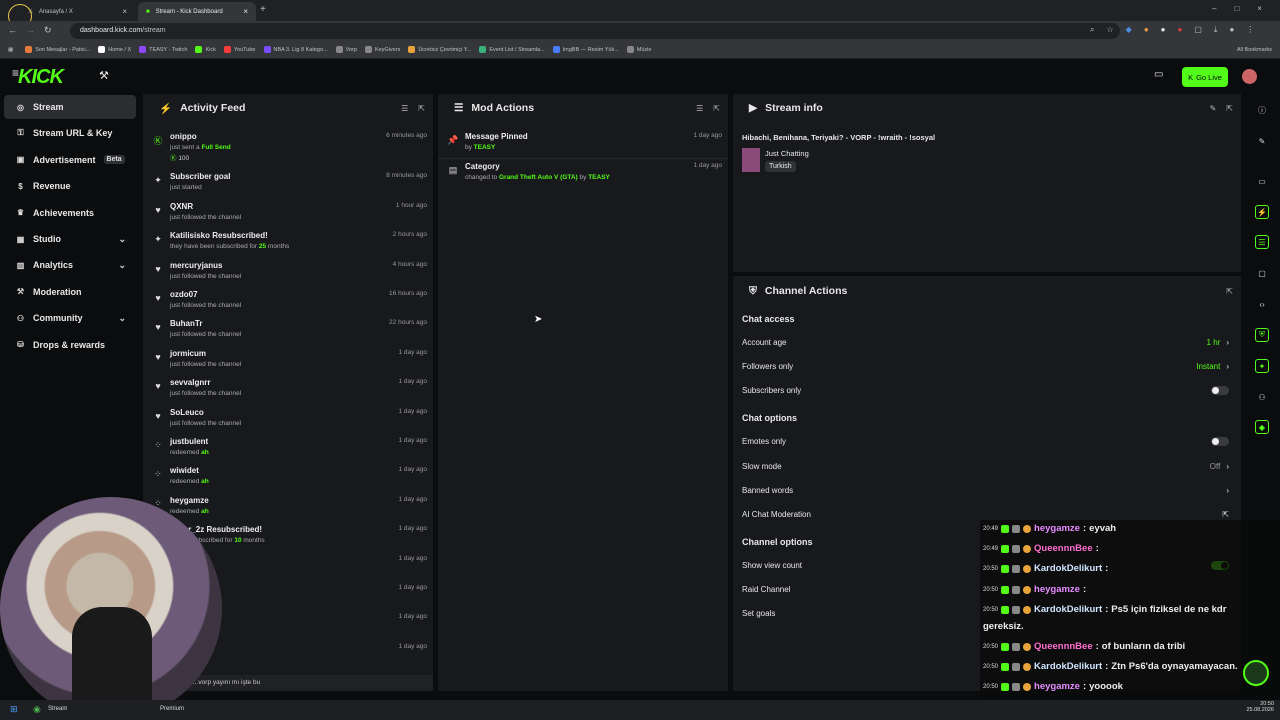 This screenshot has width=1280, height=720. I want to click on taskbar-item: Stream, so click(57, 709).